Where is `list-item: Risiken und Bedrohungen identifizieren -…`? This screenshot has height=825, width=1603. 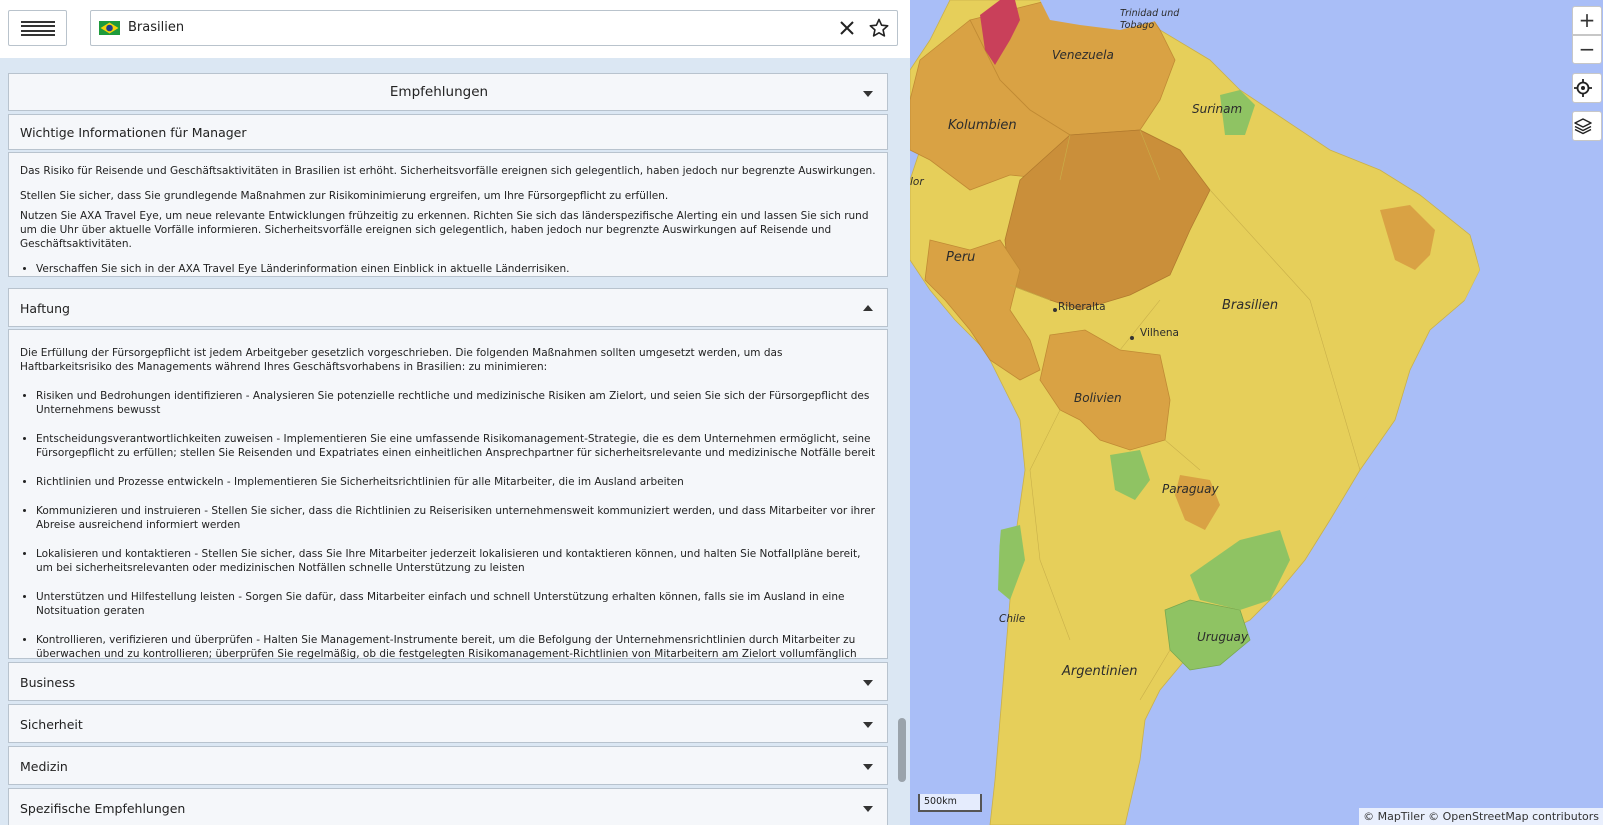
list-item: Risiken und Bedrohungen identifizieren -… is located at coordinates (456, 403).